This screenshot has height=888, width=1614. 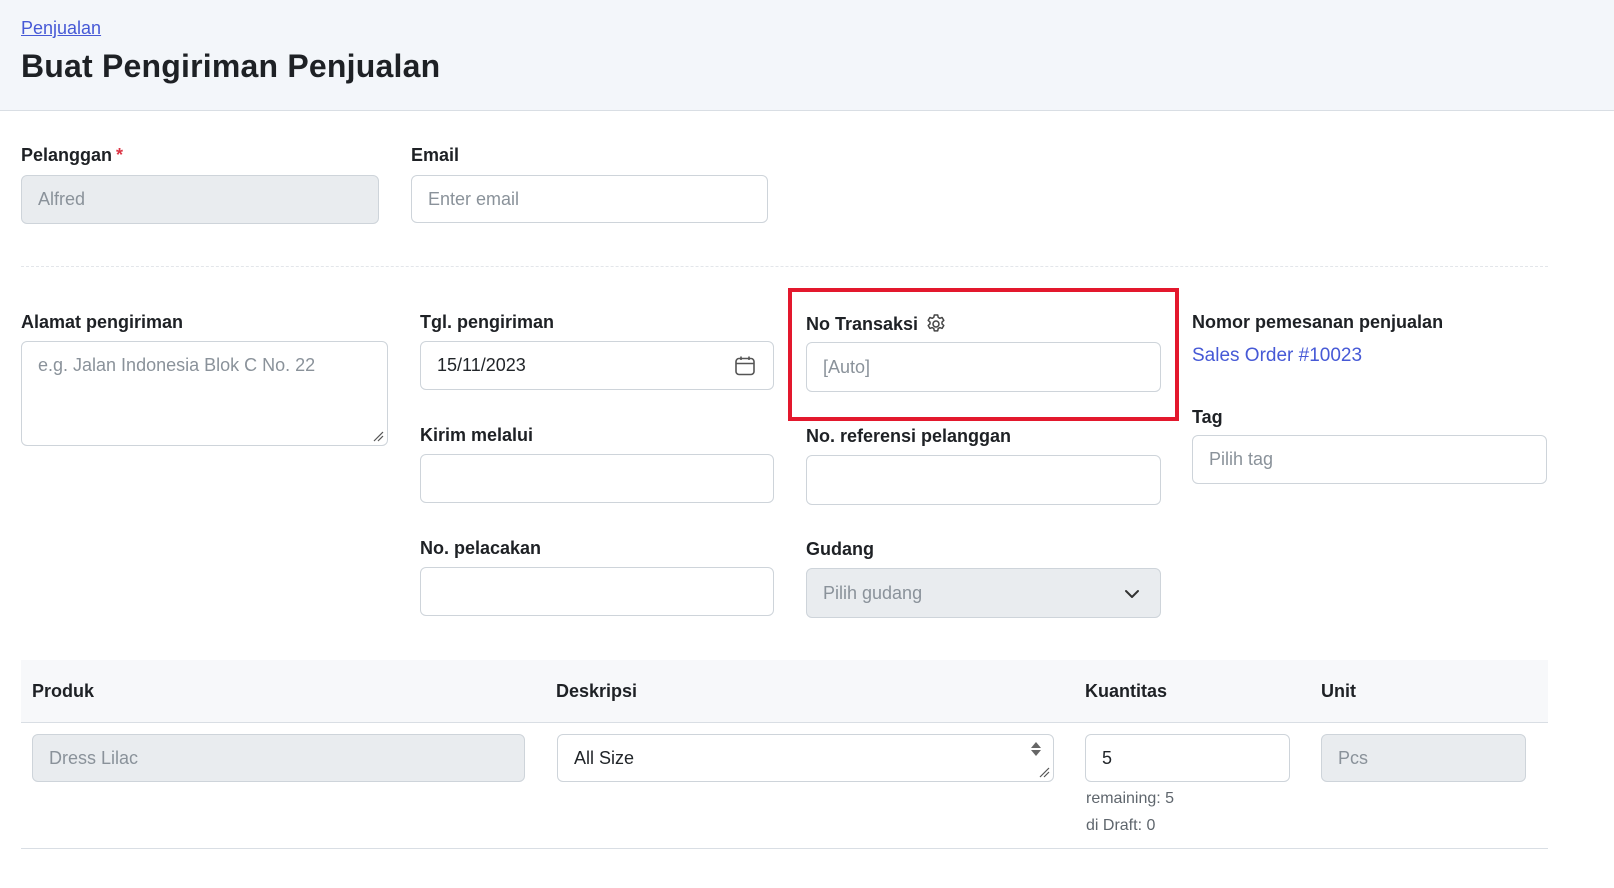 What do you see at coordinates (1187, 758) in the screenshot?
I see `quantity-field: 5` at bounding box center [1187, 758].